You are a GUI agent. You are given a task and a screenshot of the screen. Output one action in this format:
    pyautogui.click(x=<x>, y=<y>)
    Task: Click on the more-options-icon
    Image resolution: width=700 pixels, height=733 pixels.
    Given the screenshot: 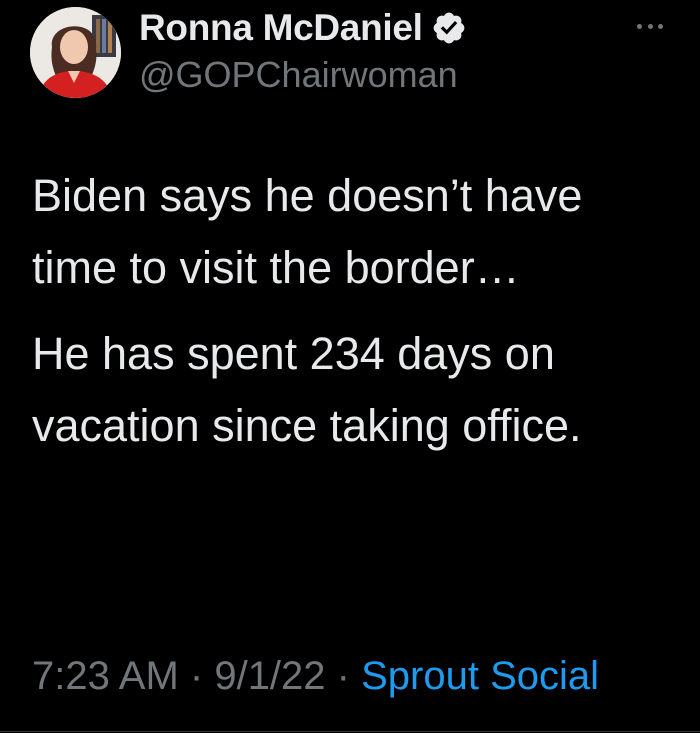 What is the action you would take?
    pyautogui.click(x=639, y=26)
    